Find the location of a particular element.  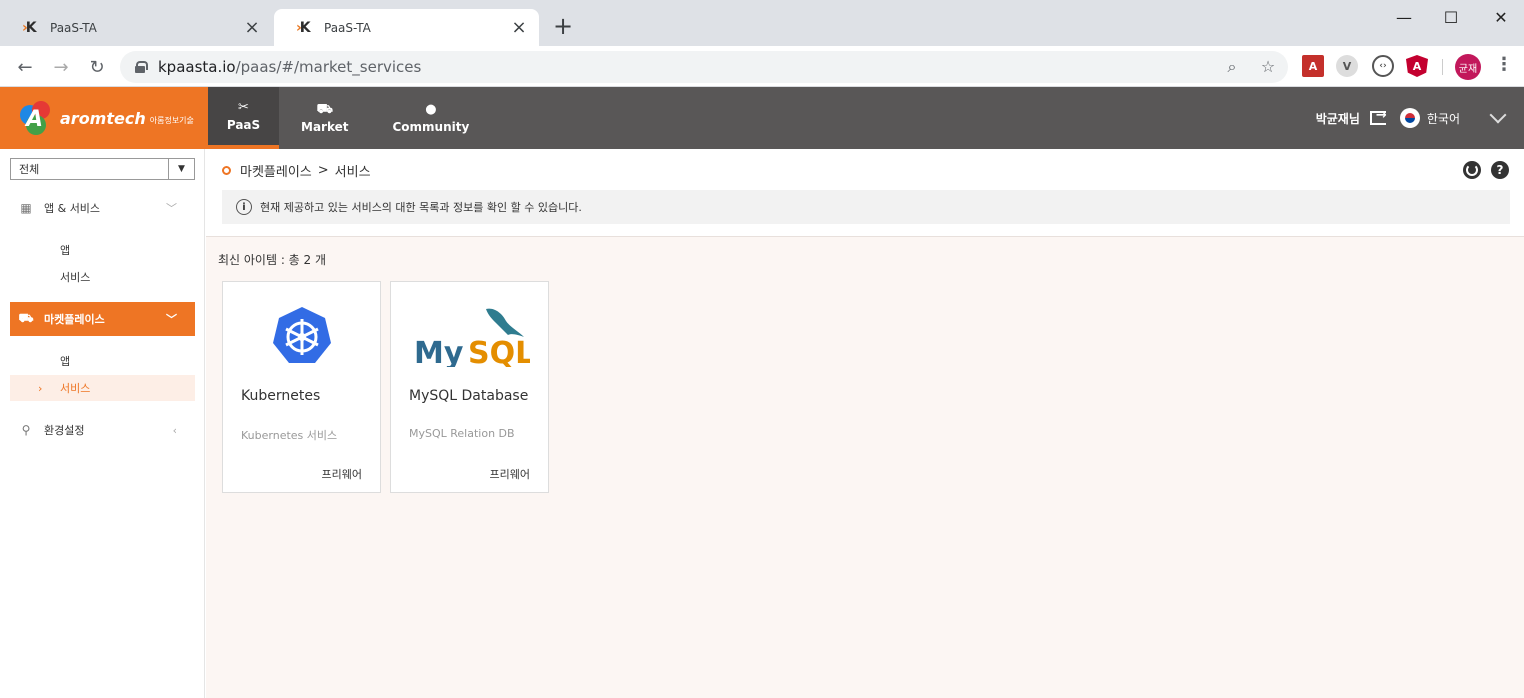

breadcrumb-item: 서비스 is located at coordinates (352, 172).